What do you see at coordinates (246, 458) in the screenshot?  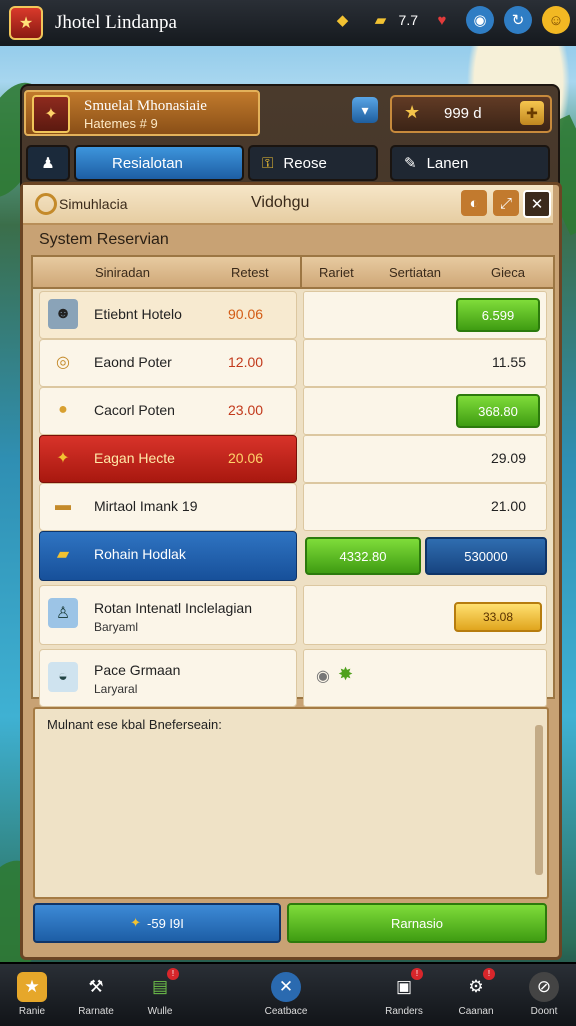 I see `row-price: 20.06` at bounding box center [246, 458].